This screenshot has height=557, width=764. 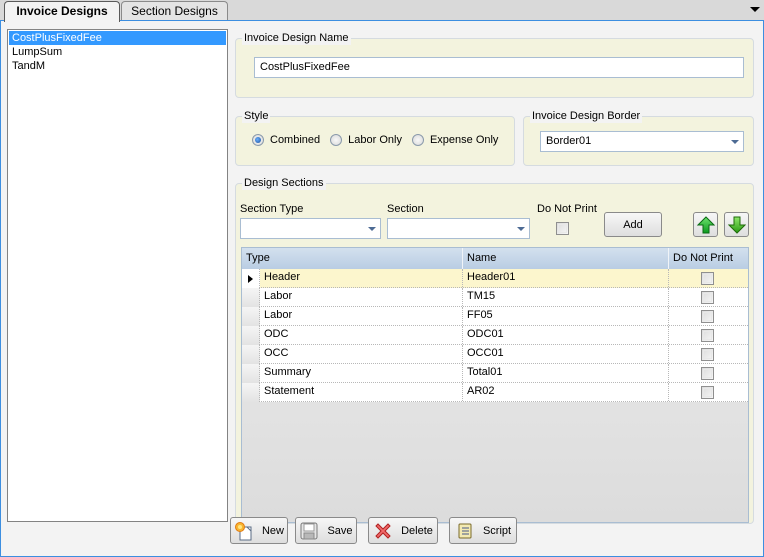 I want to click on new-document-icon, so click(x=243, y=530).